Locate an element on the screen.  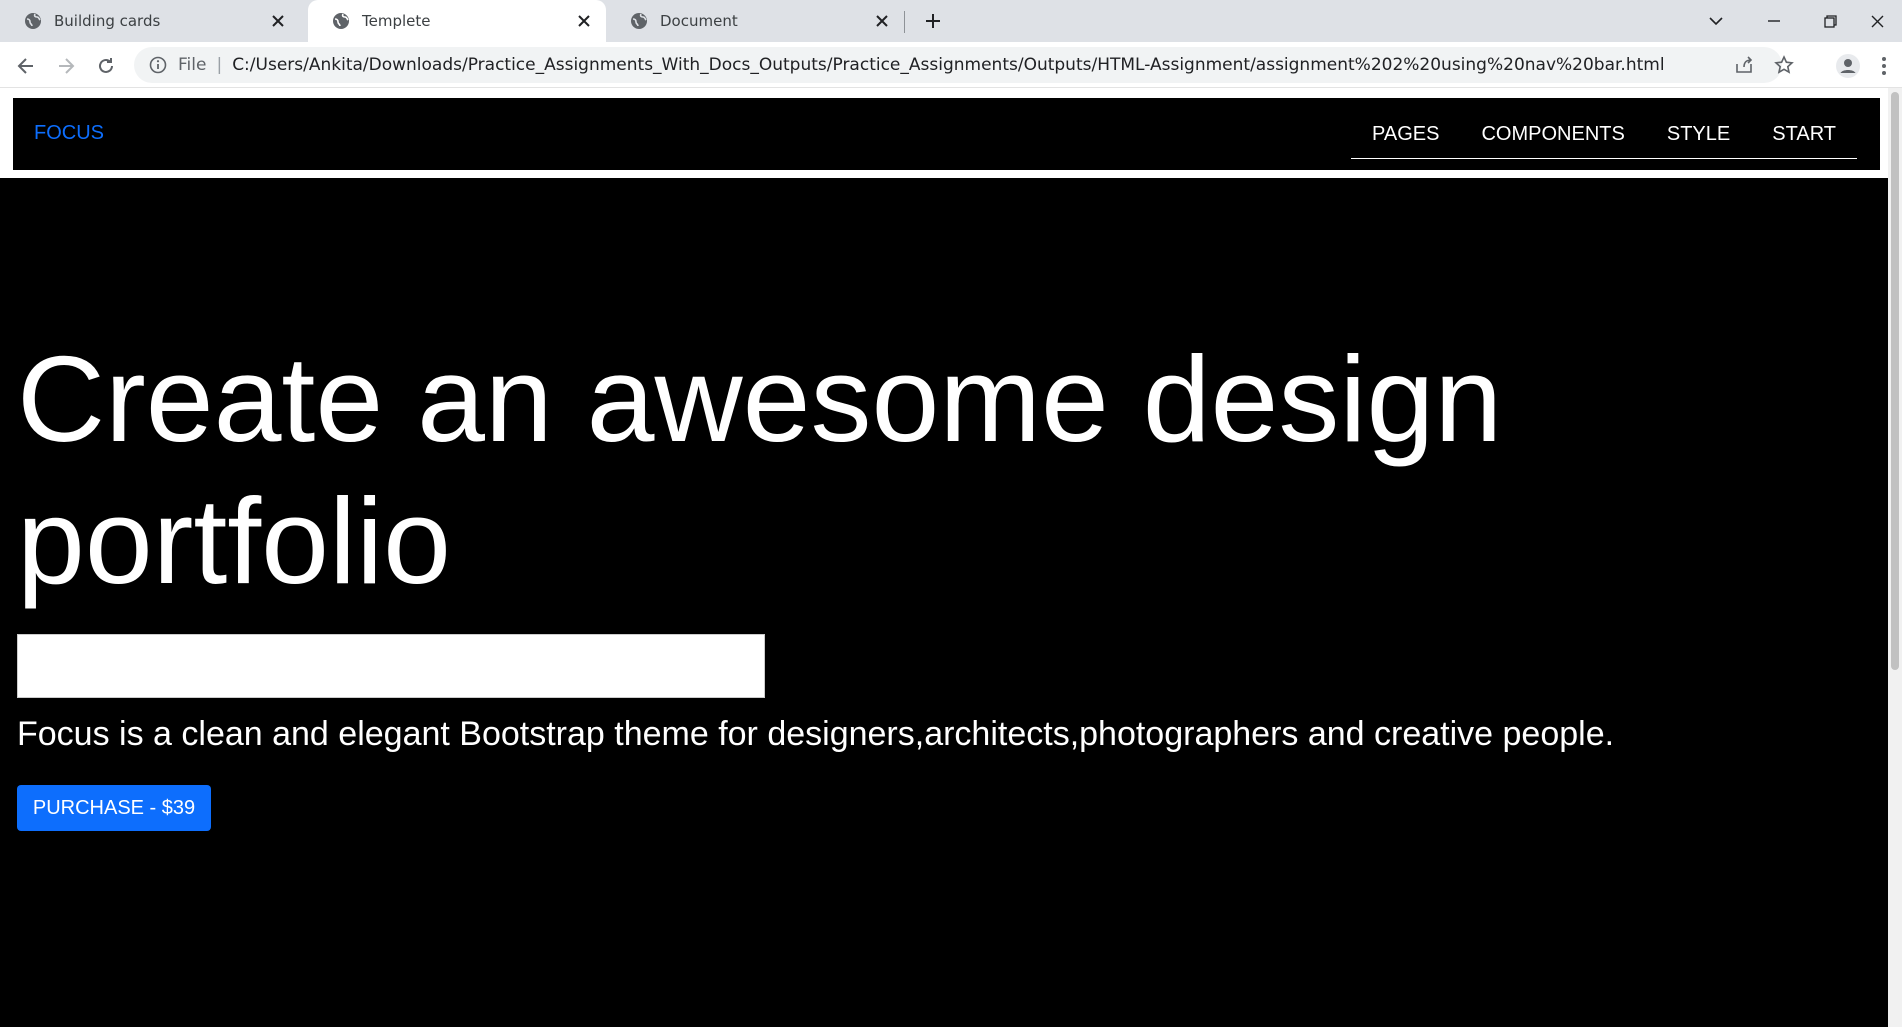
minimize-button is located at coordinates (1774, 21).